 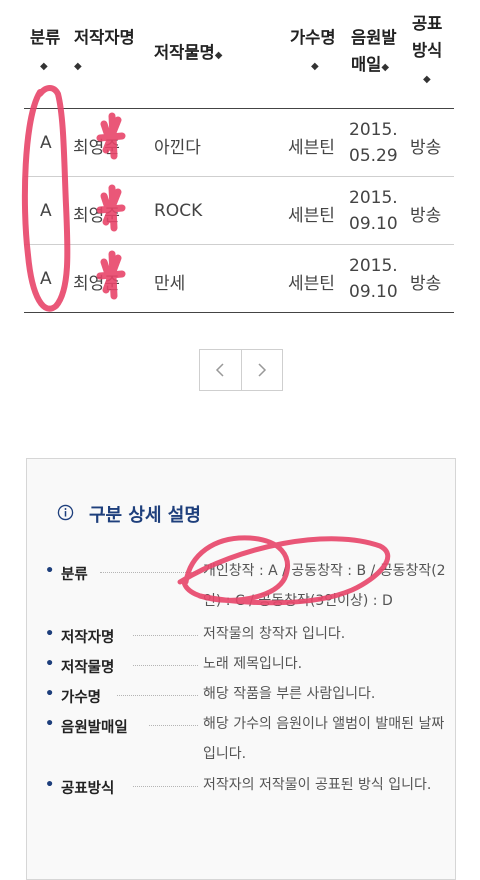 I want to click on next-page-button, so click(x=261, y=370).